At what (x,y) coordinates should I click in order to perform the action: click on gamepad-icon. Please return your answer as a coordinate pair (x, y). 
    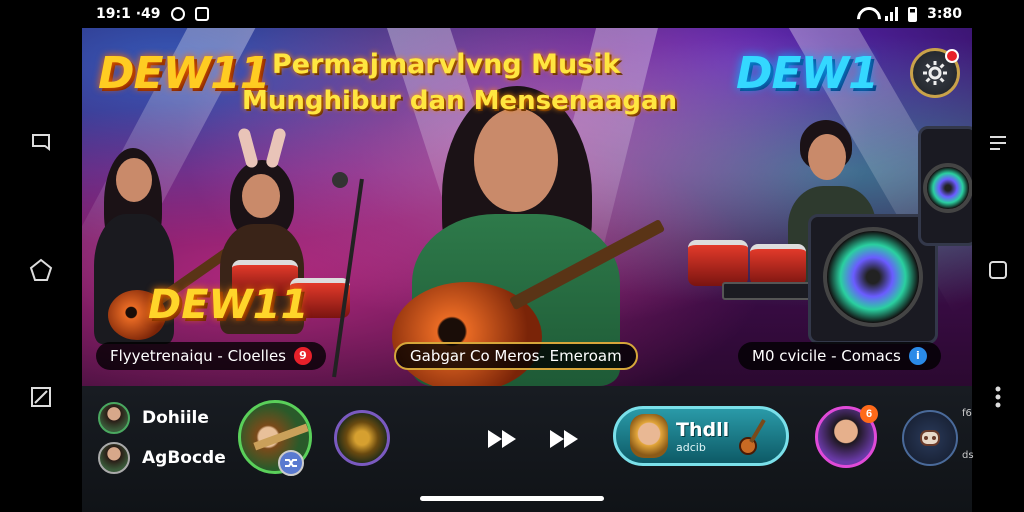
    Looking at the image, I should click on (930, 438).